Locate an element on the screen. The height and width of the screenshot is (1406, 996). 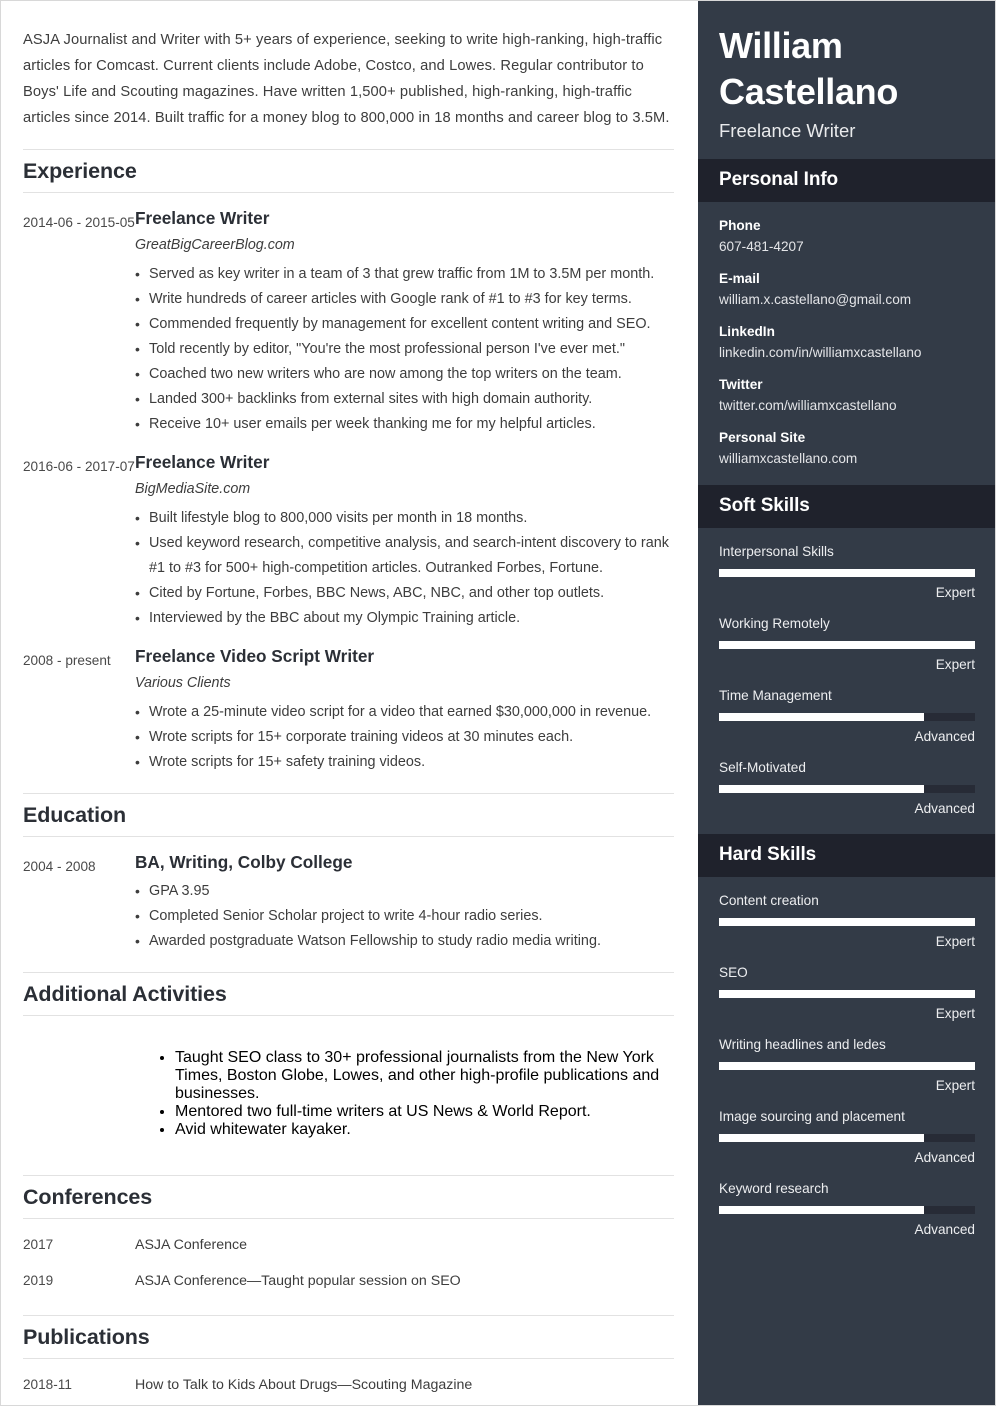
skill-name: Self-Motivated is located at coordinates (762, 767).